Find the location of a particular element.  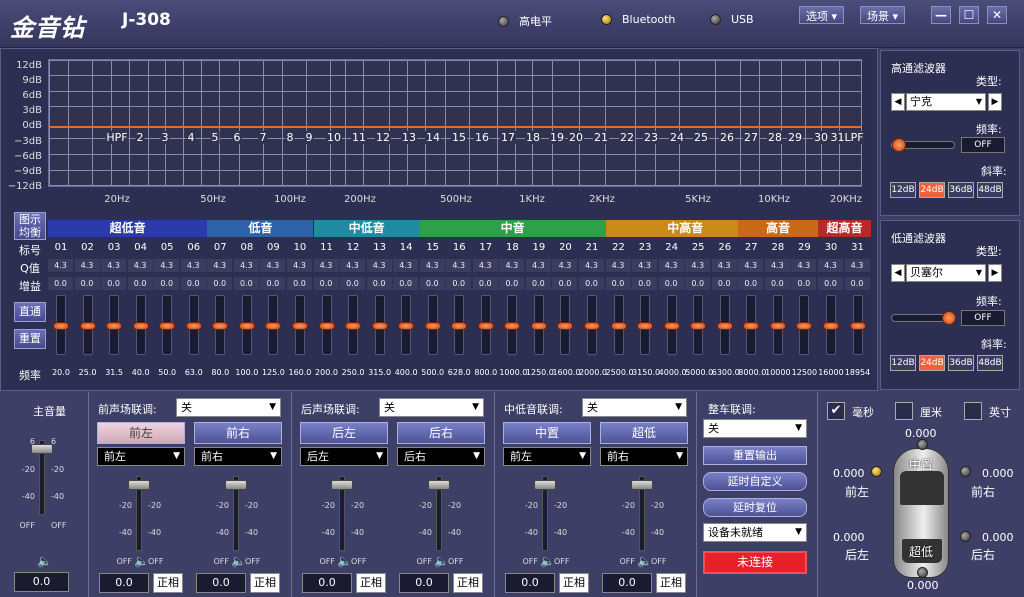

band-frequency: 1250.0 is located at coordinates (540, 372).